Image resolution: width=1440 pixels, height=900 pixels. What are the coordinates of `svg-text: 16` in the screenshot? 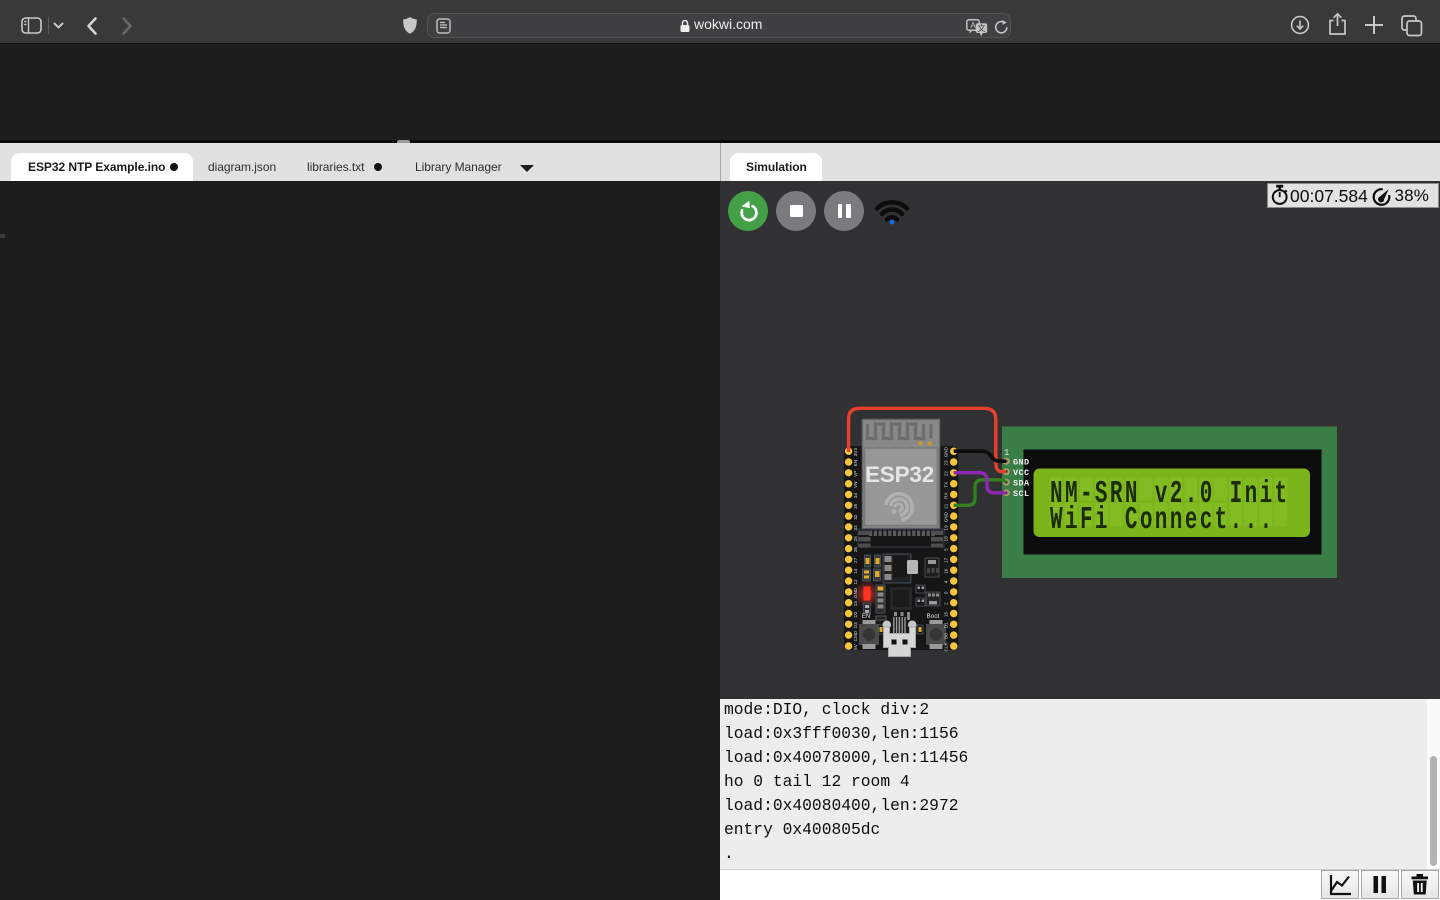 It's located at (946, 571).